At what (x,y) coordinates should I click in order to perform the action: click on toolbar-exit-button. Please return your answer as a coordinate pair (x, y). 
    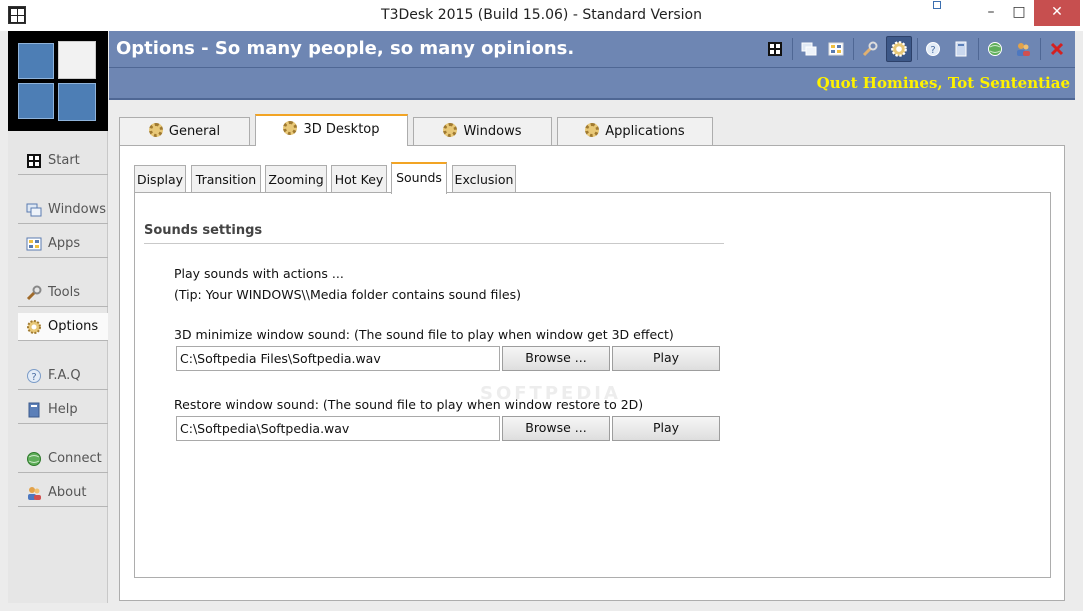
    Looking at the image, I should click on (1057, 49).